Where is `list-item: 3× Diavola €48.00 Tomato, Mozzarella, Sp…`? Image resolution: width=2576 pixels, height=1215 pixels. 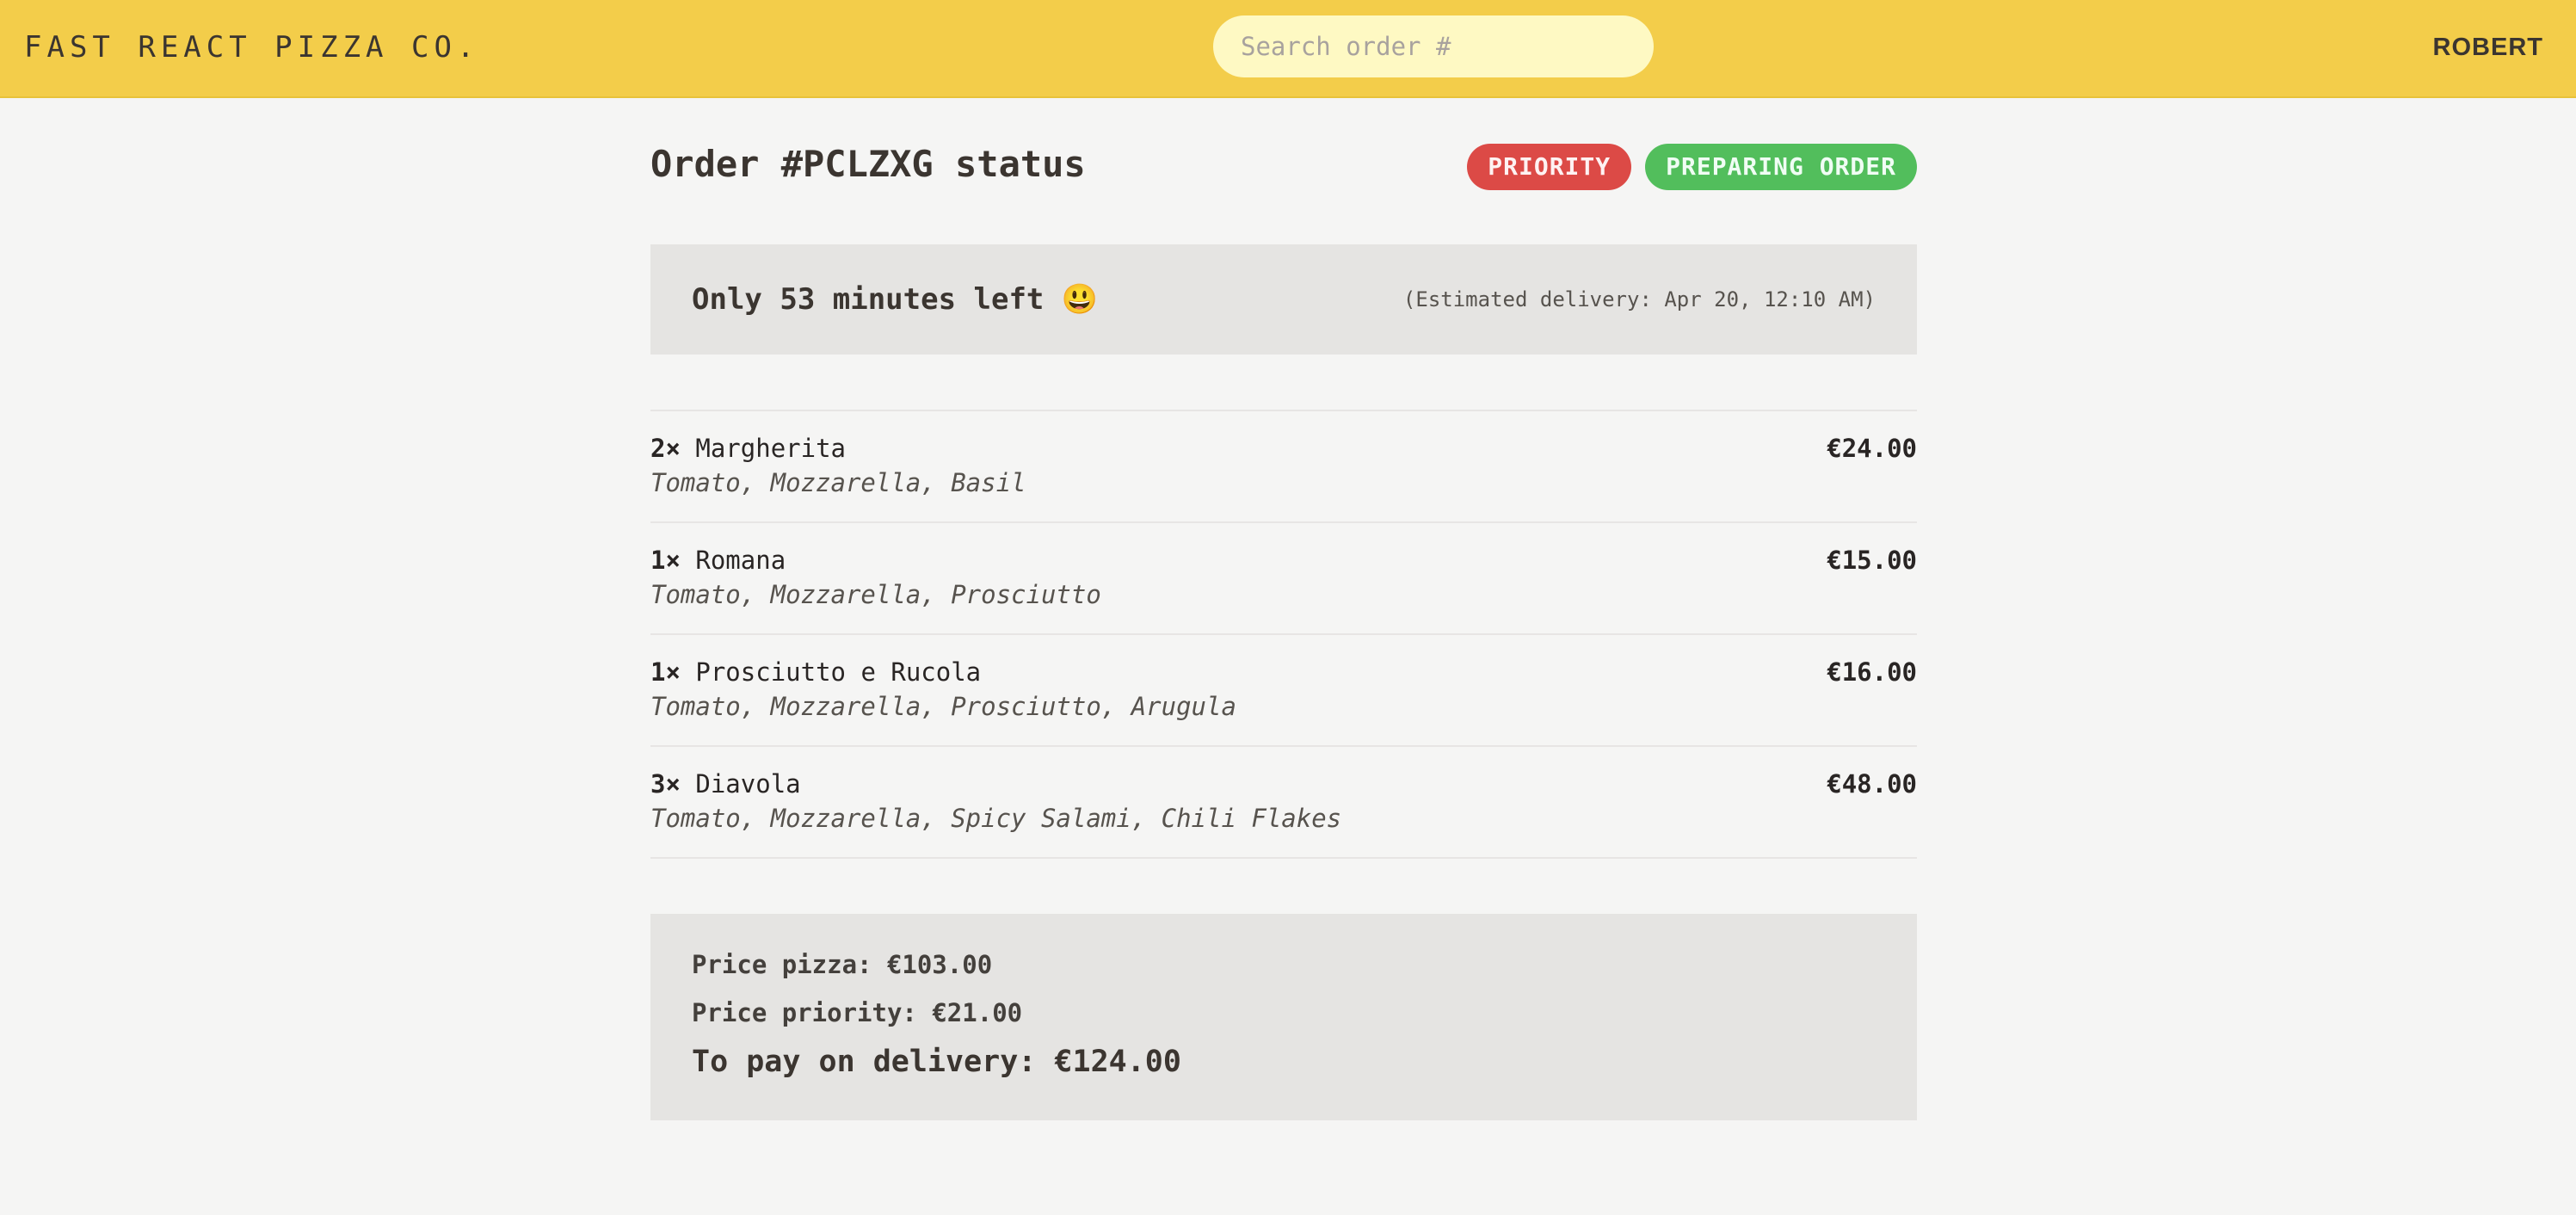 list-item: 3× Diavola €48.00 Tomato, Mozzarella, Sp… is located at coordinates (1284, 803).